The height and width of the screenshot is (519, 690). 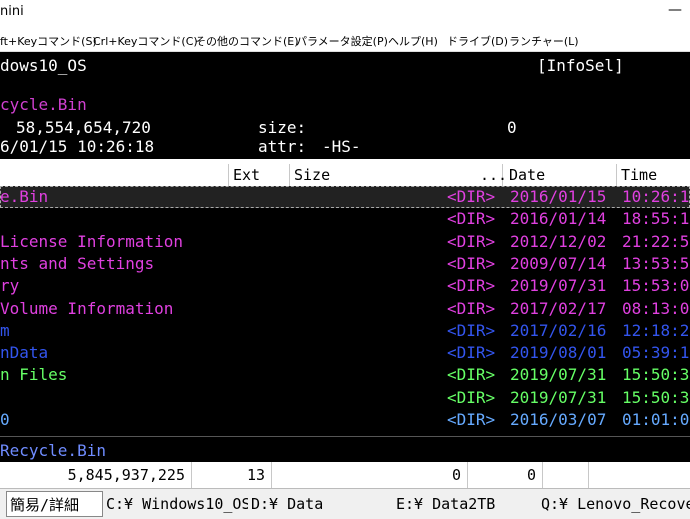 I want to click on size-value: 0, so click(x=512, y=127).